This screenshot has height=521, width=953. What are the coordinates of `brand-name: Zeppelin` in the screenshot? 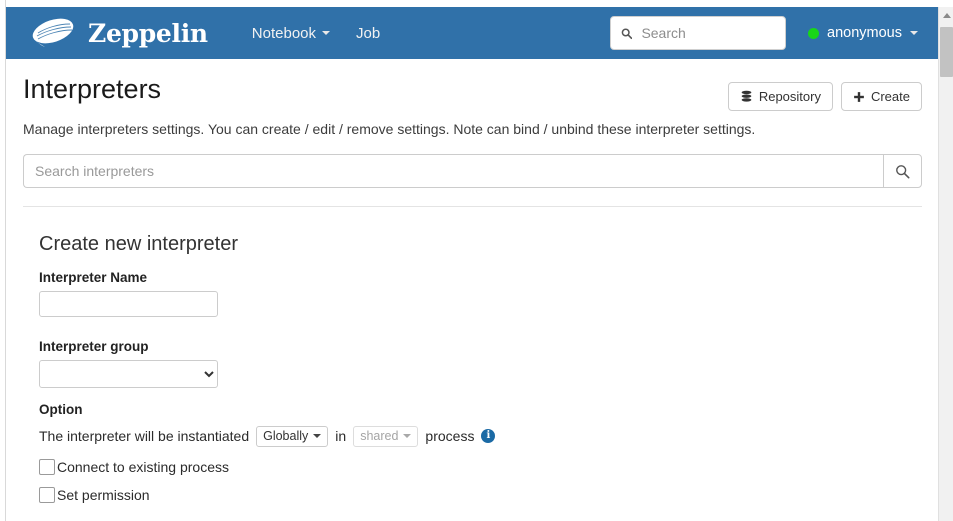 It's located at (148, 33).